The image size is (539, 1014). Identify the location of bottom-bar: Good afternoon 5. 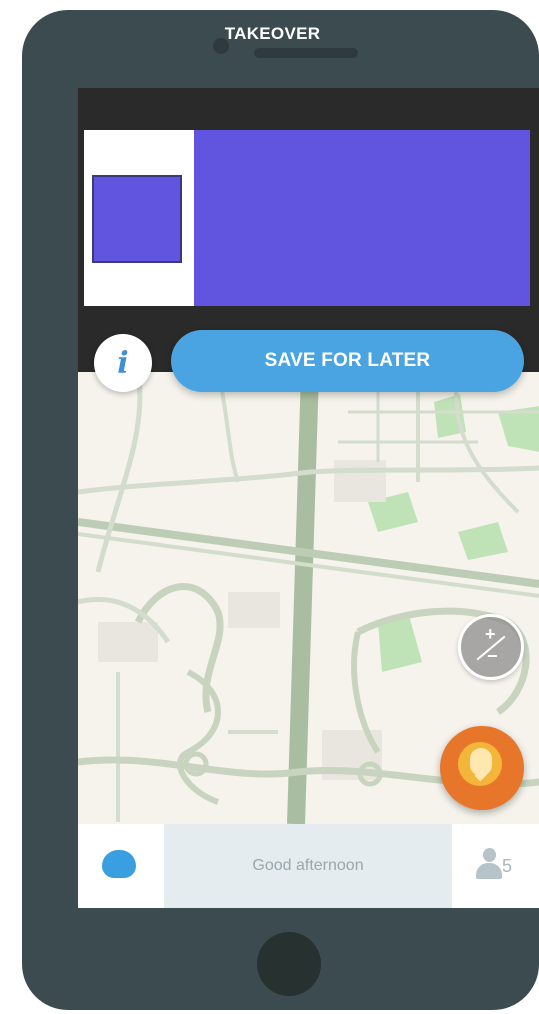
(308, 866).